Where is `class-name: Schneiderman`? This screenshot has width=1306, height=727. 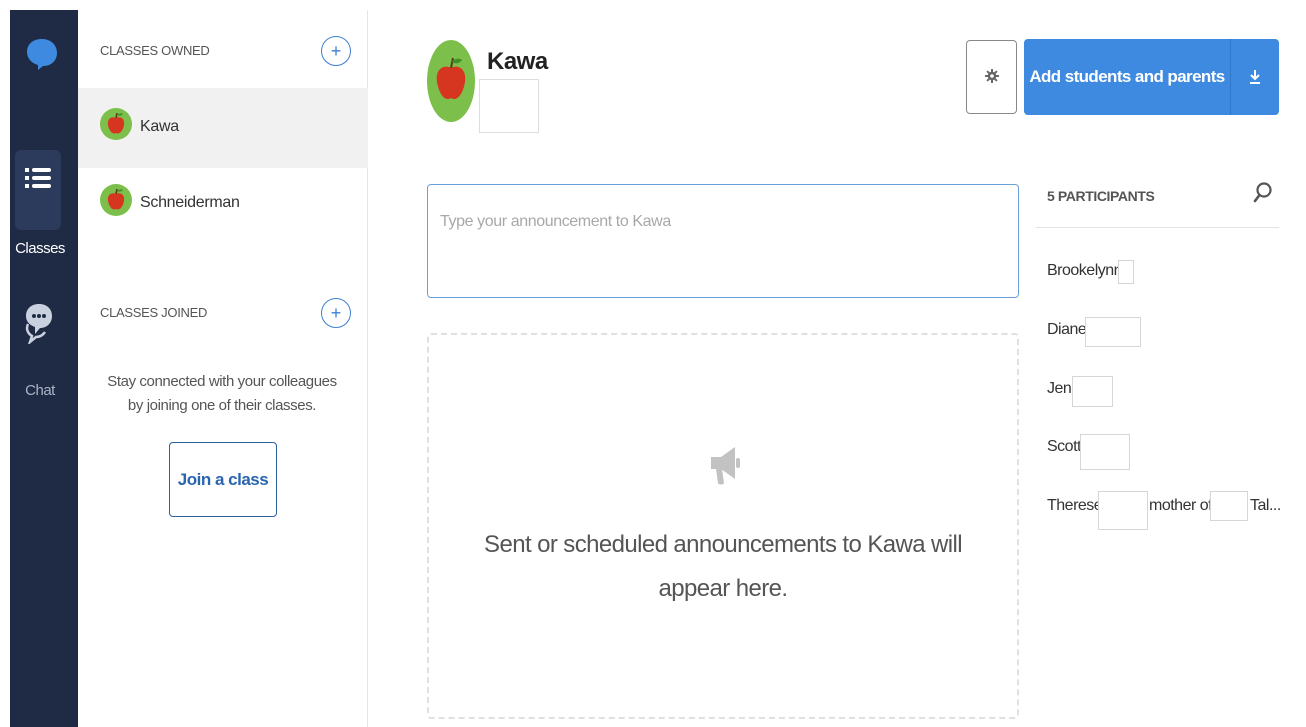
class-name: Schneiderman is located at coordinates (190, 202).